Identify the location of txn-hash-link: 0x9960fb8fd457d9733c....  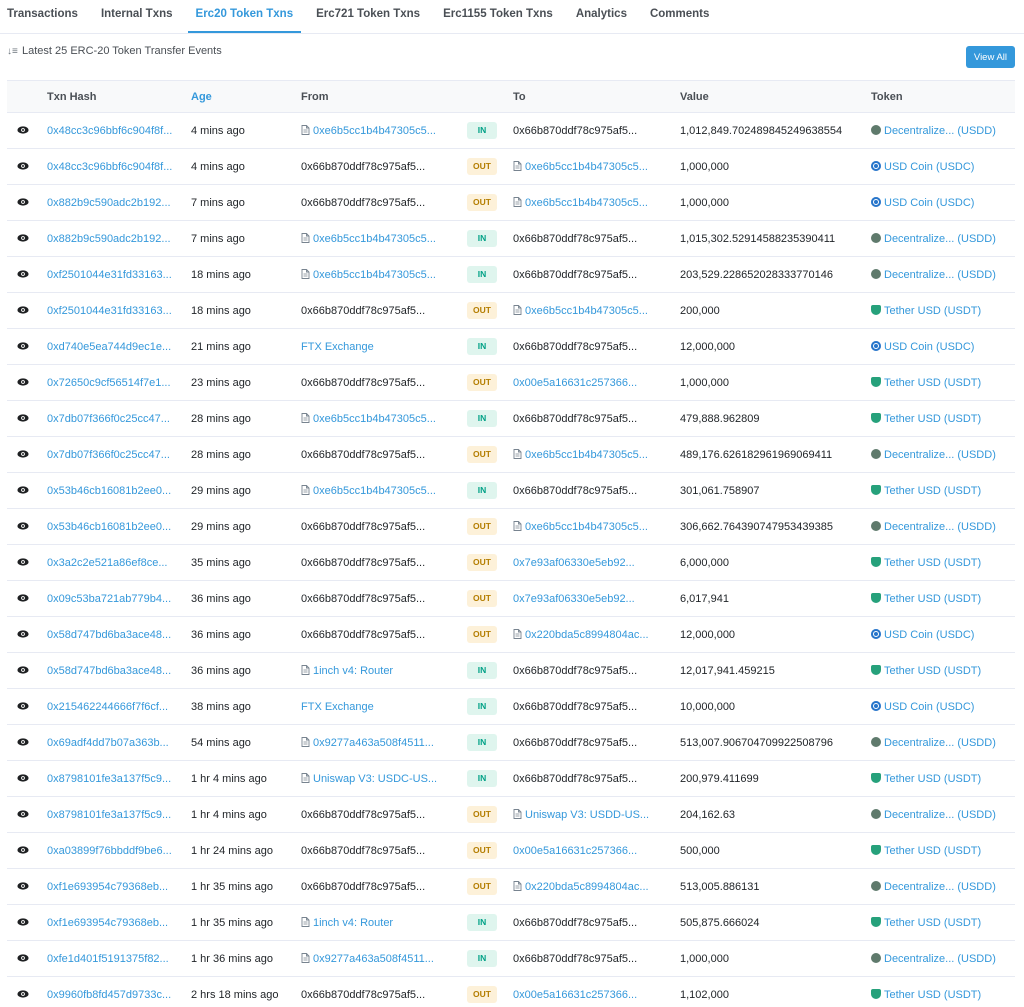
(109, 995).